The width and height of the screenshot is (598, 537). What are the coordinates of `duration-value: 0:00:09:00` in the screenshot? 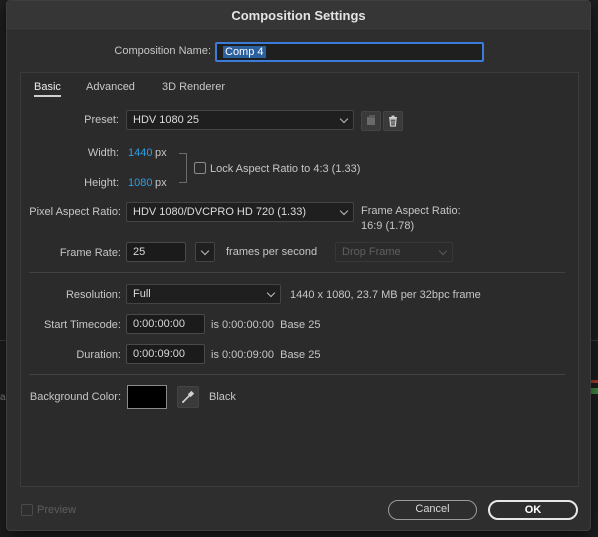 It's located at (159, 354).